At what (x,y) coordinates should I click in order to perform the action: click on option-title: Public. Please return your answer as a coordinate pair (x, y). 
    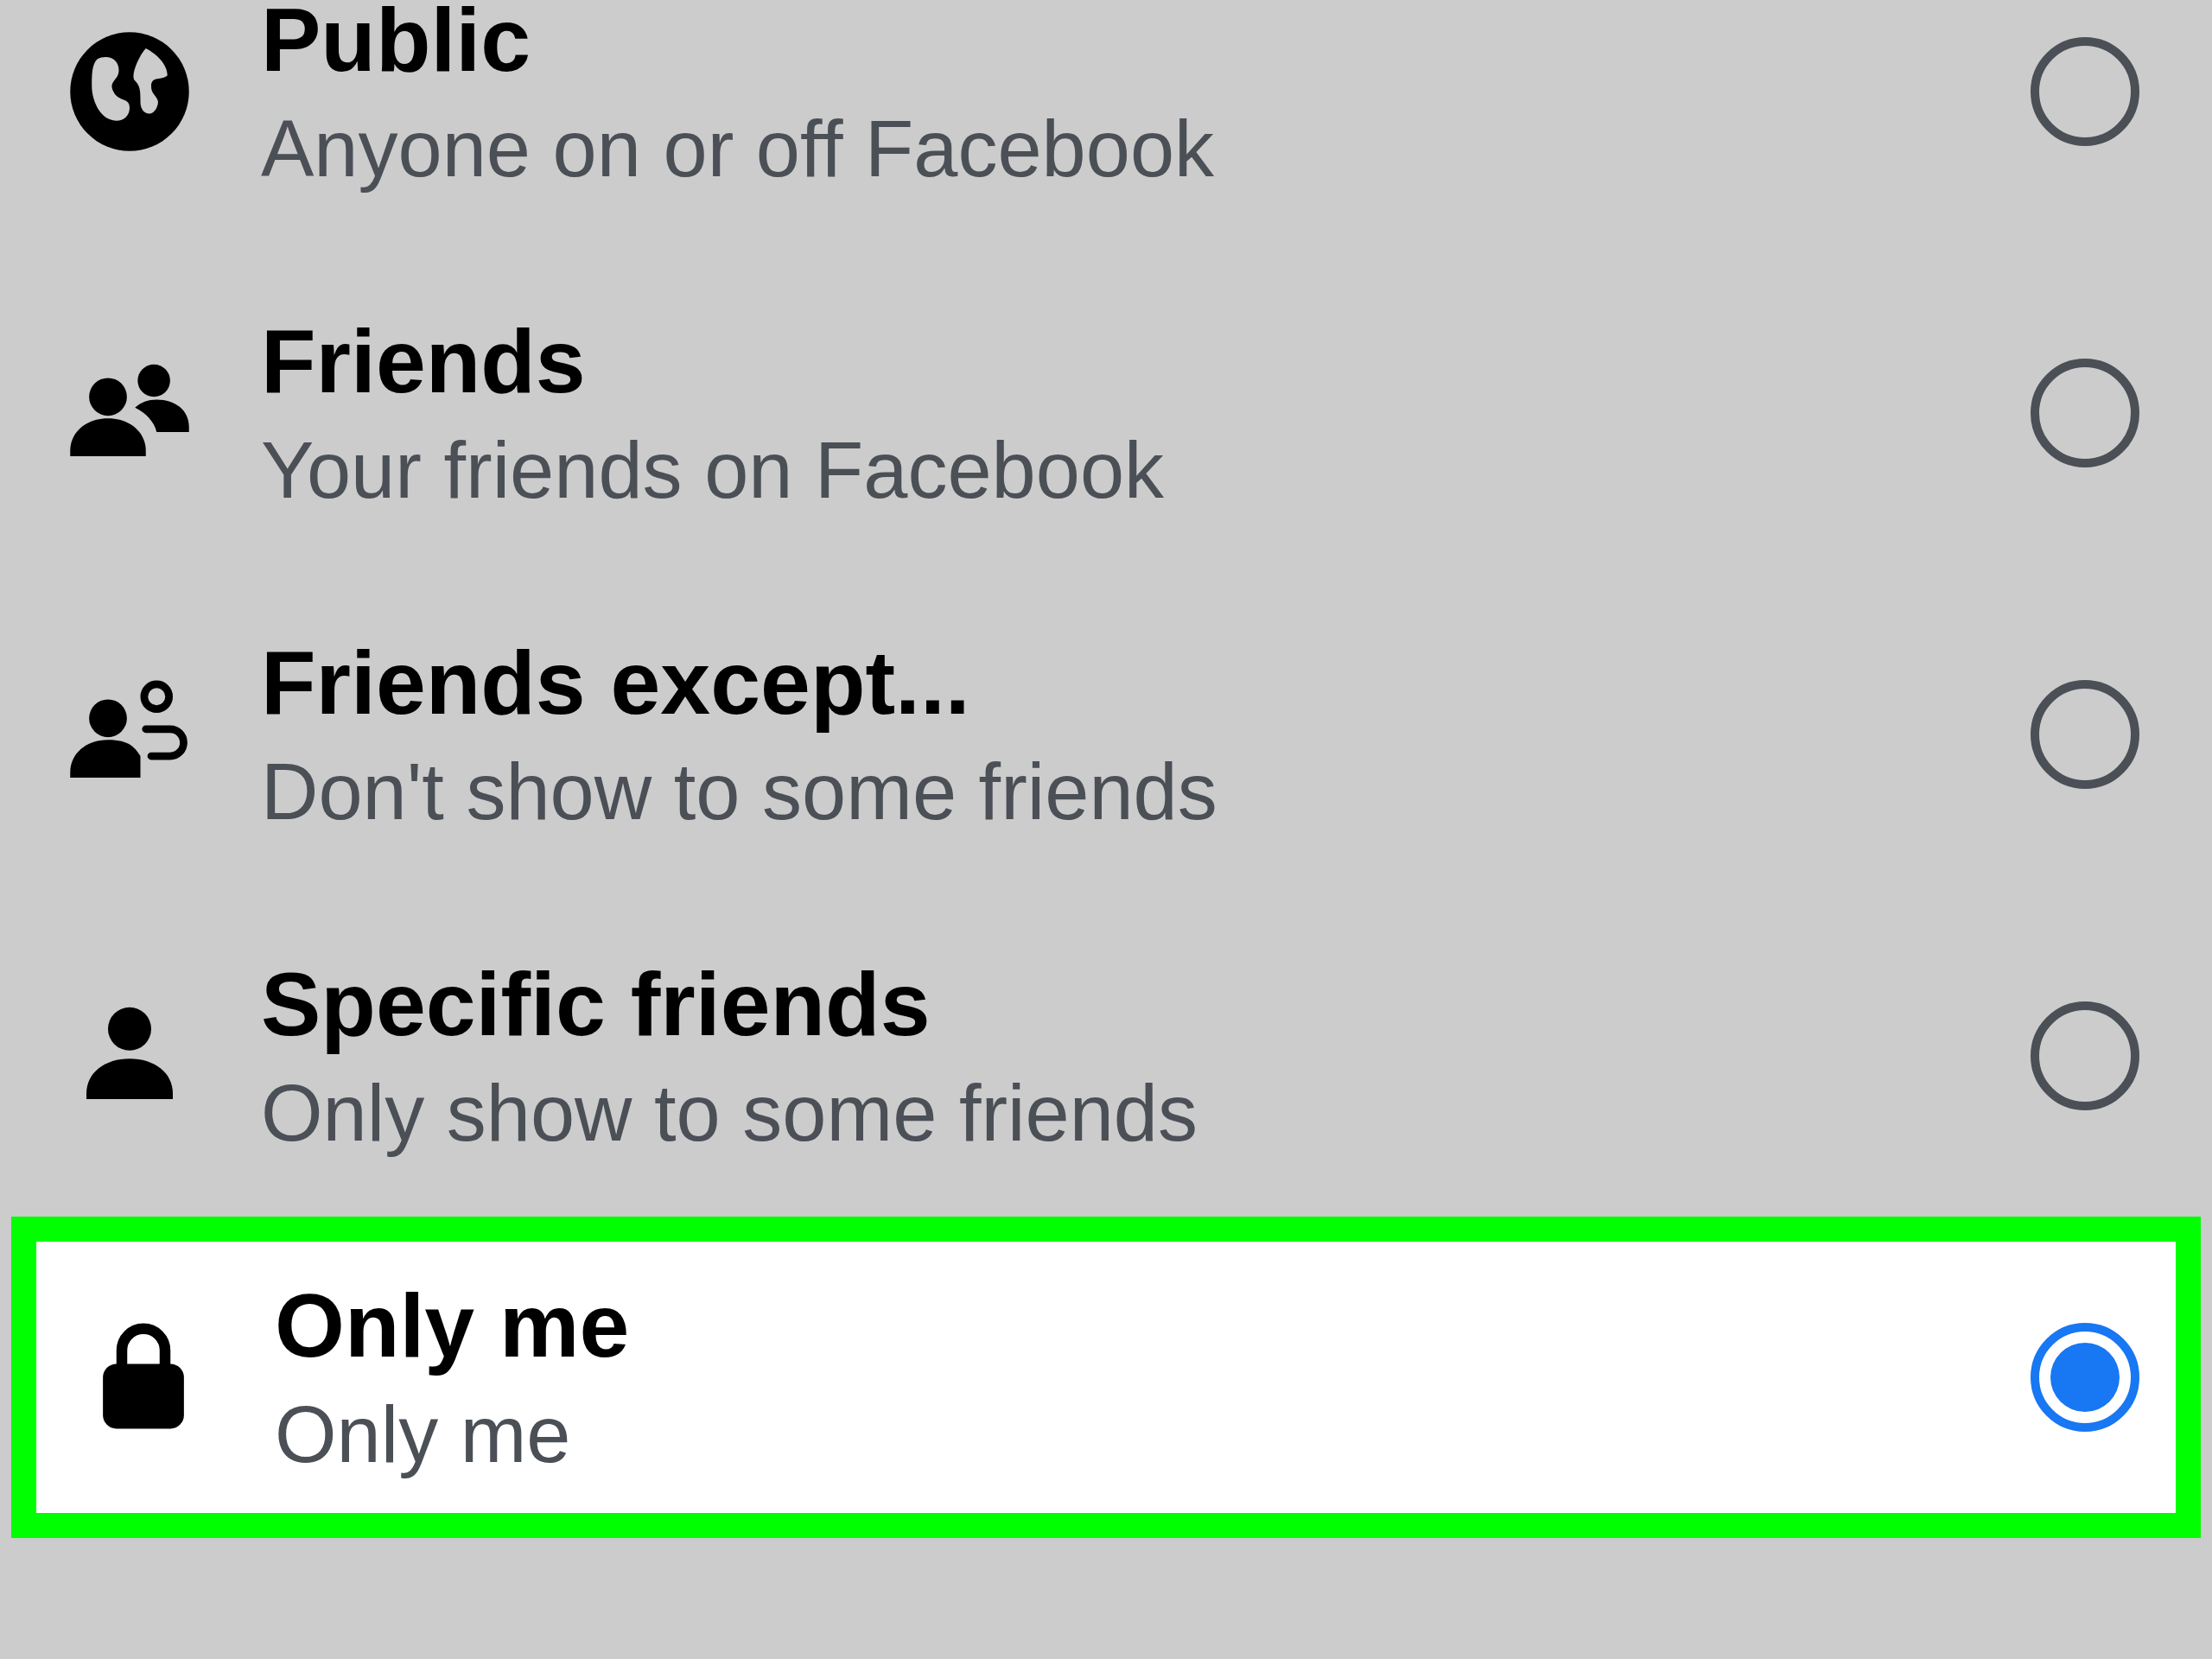
    Looking at the image, I should click on (396, 45).